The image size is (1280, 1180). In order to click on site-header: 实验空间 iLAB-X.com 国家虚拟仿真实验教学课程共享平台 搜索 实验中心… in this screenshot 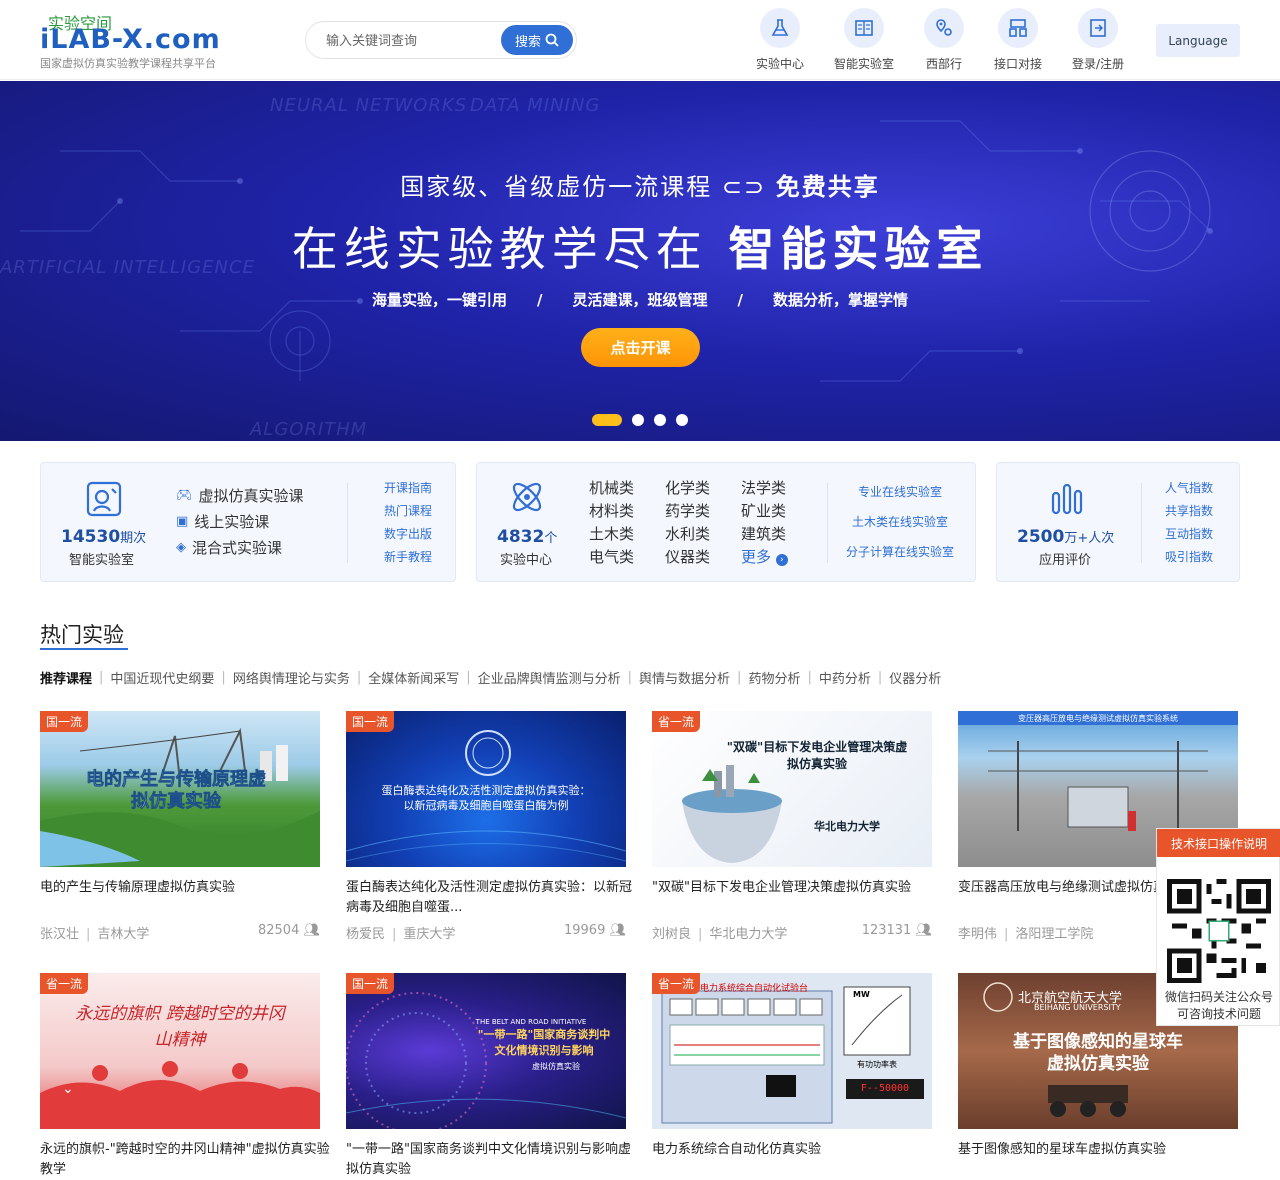, I will do `click(640, 40)`.